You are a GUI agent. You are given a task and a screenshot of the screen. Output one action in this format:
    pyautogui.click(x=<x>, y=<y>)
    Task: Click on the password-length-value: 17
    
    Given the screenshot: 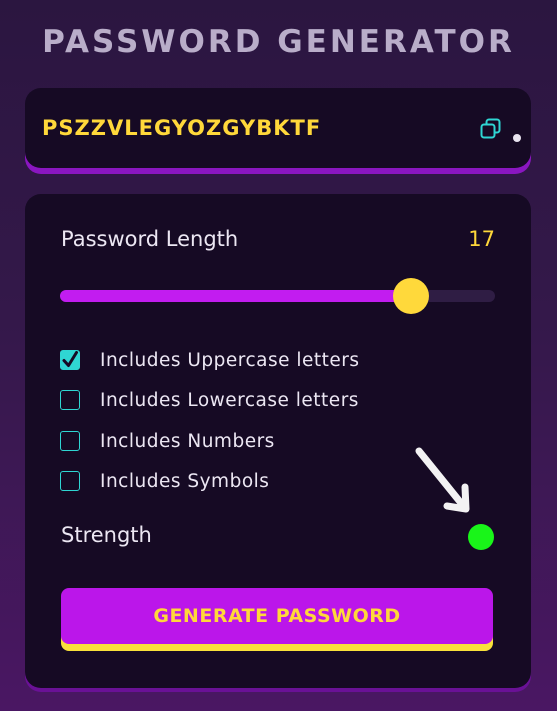 What is the action you would take?
    pyautogui.click(x=481, y=239)
    